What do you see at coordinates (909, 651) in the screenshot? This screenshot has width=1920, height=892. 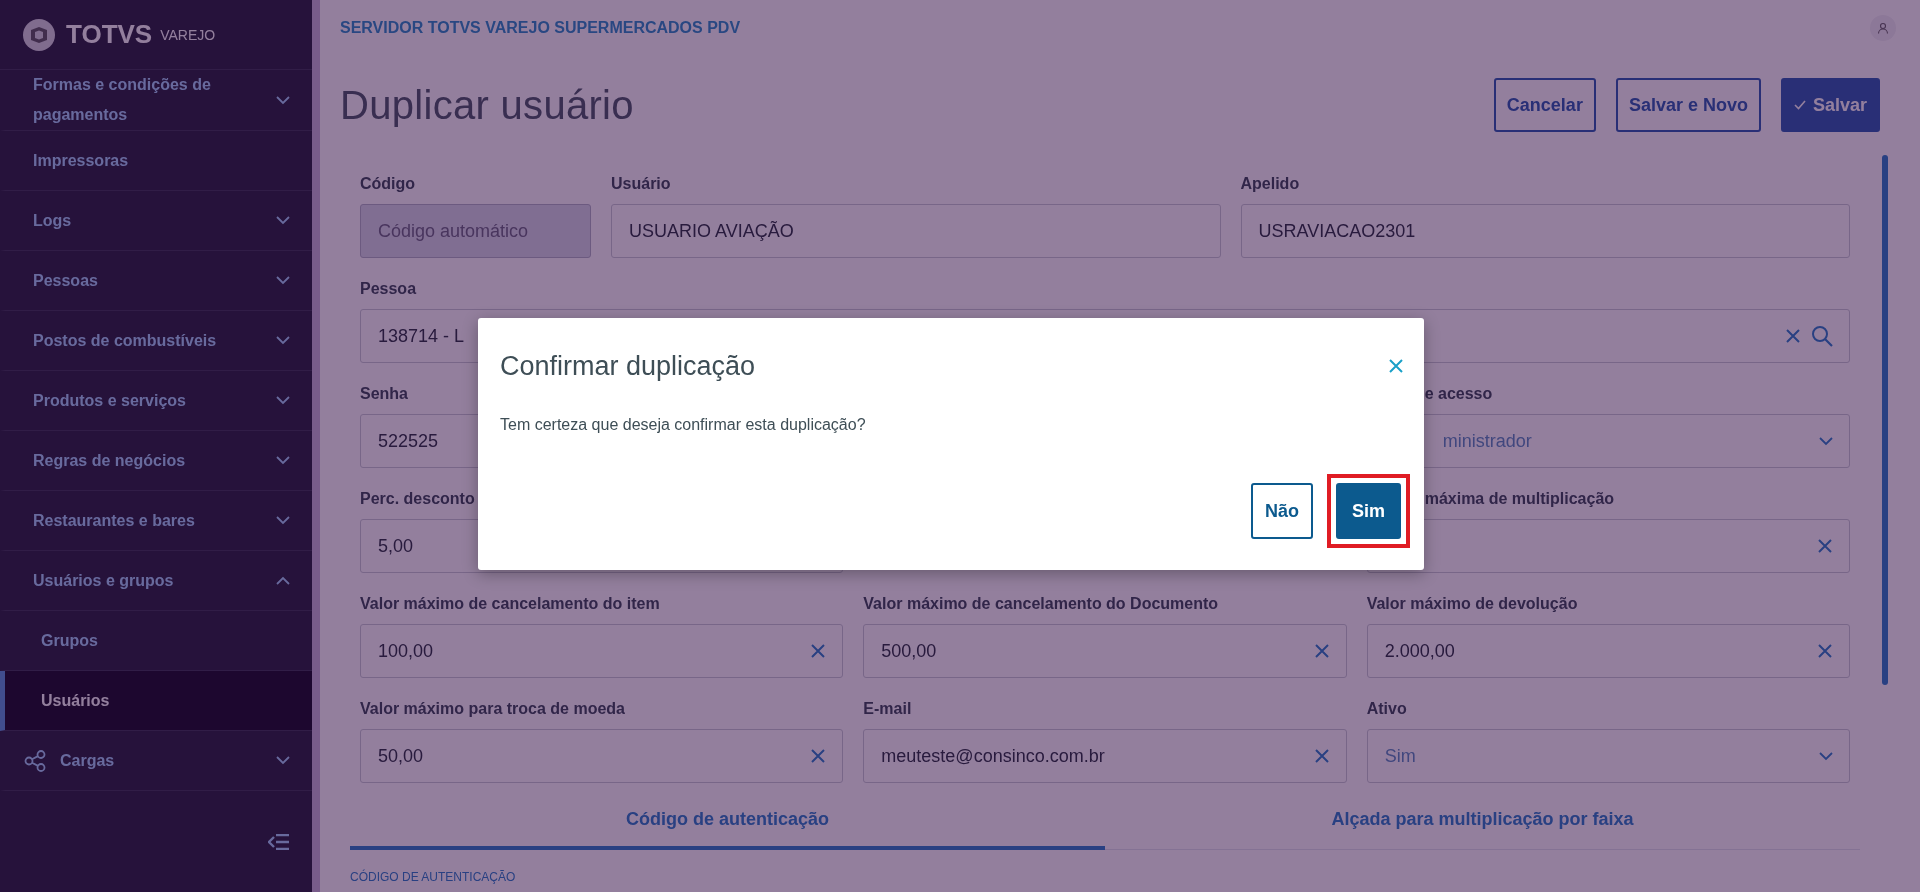 I see `field-value: 500,00` at bounding box center [909, 651].